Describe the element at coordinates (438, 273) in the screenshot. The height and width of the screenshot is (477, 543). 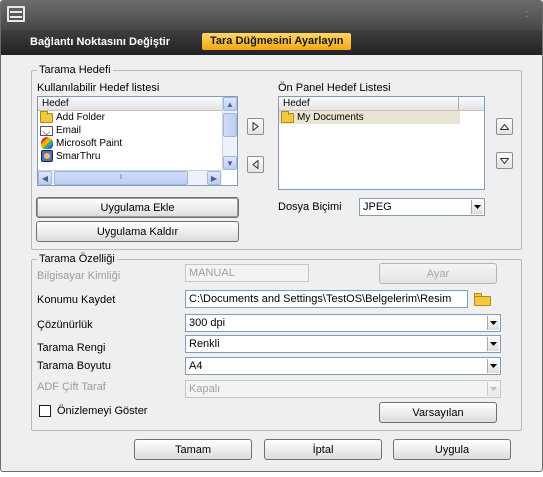
I see `settings-button: Ayar` at that location.